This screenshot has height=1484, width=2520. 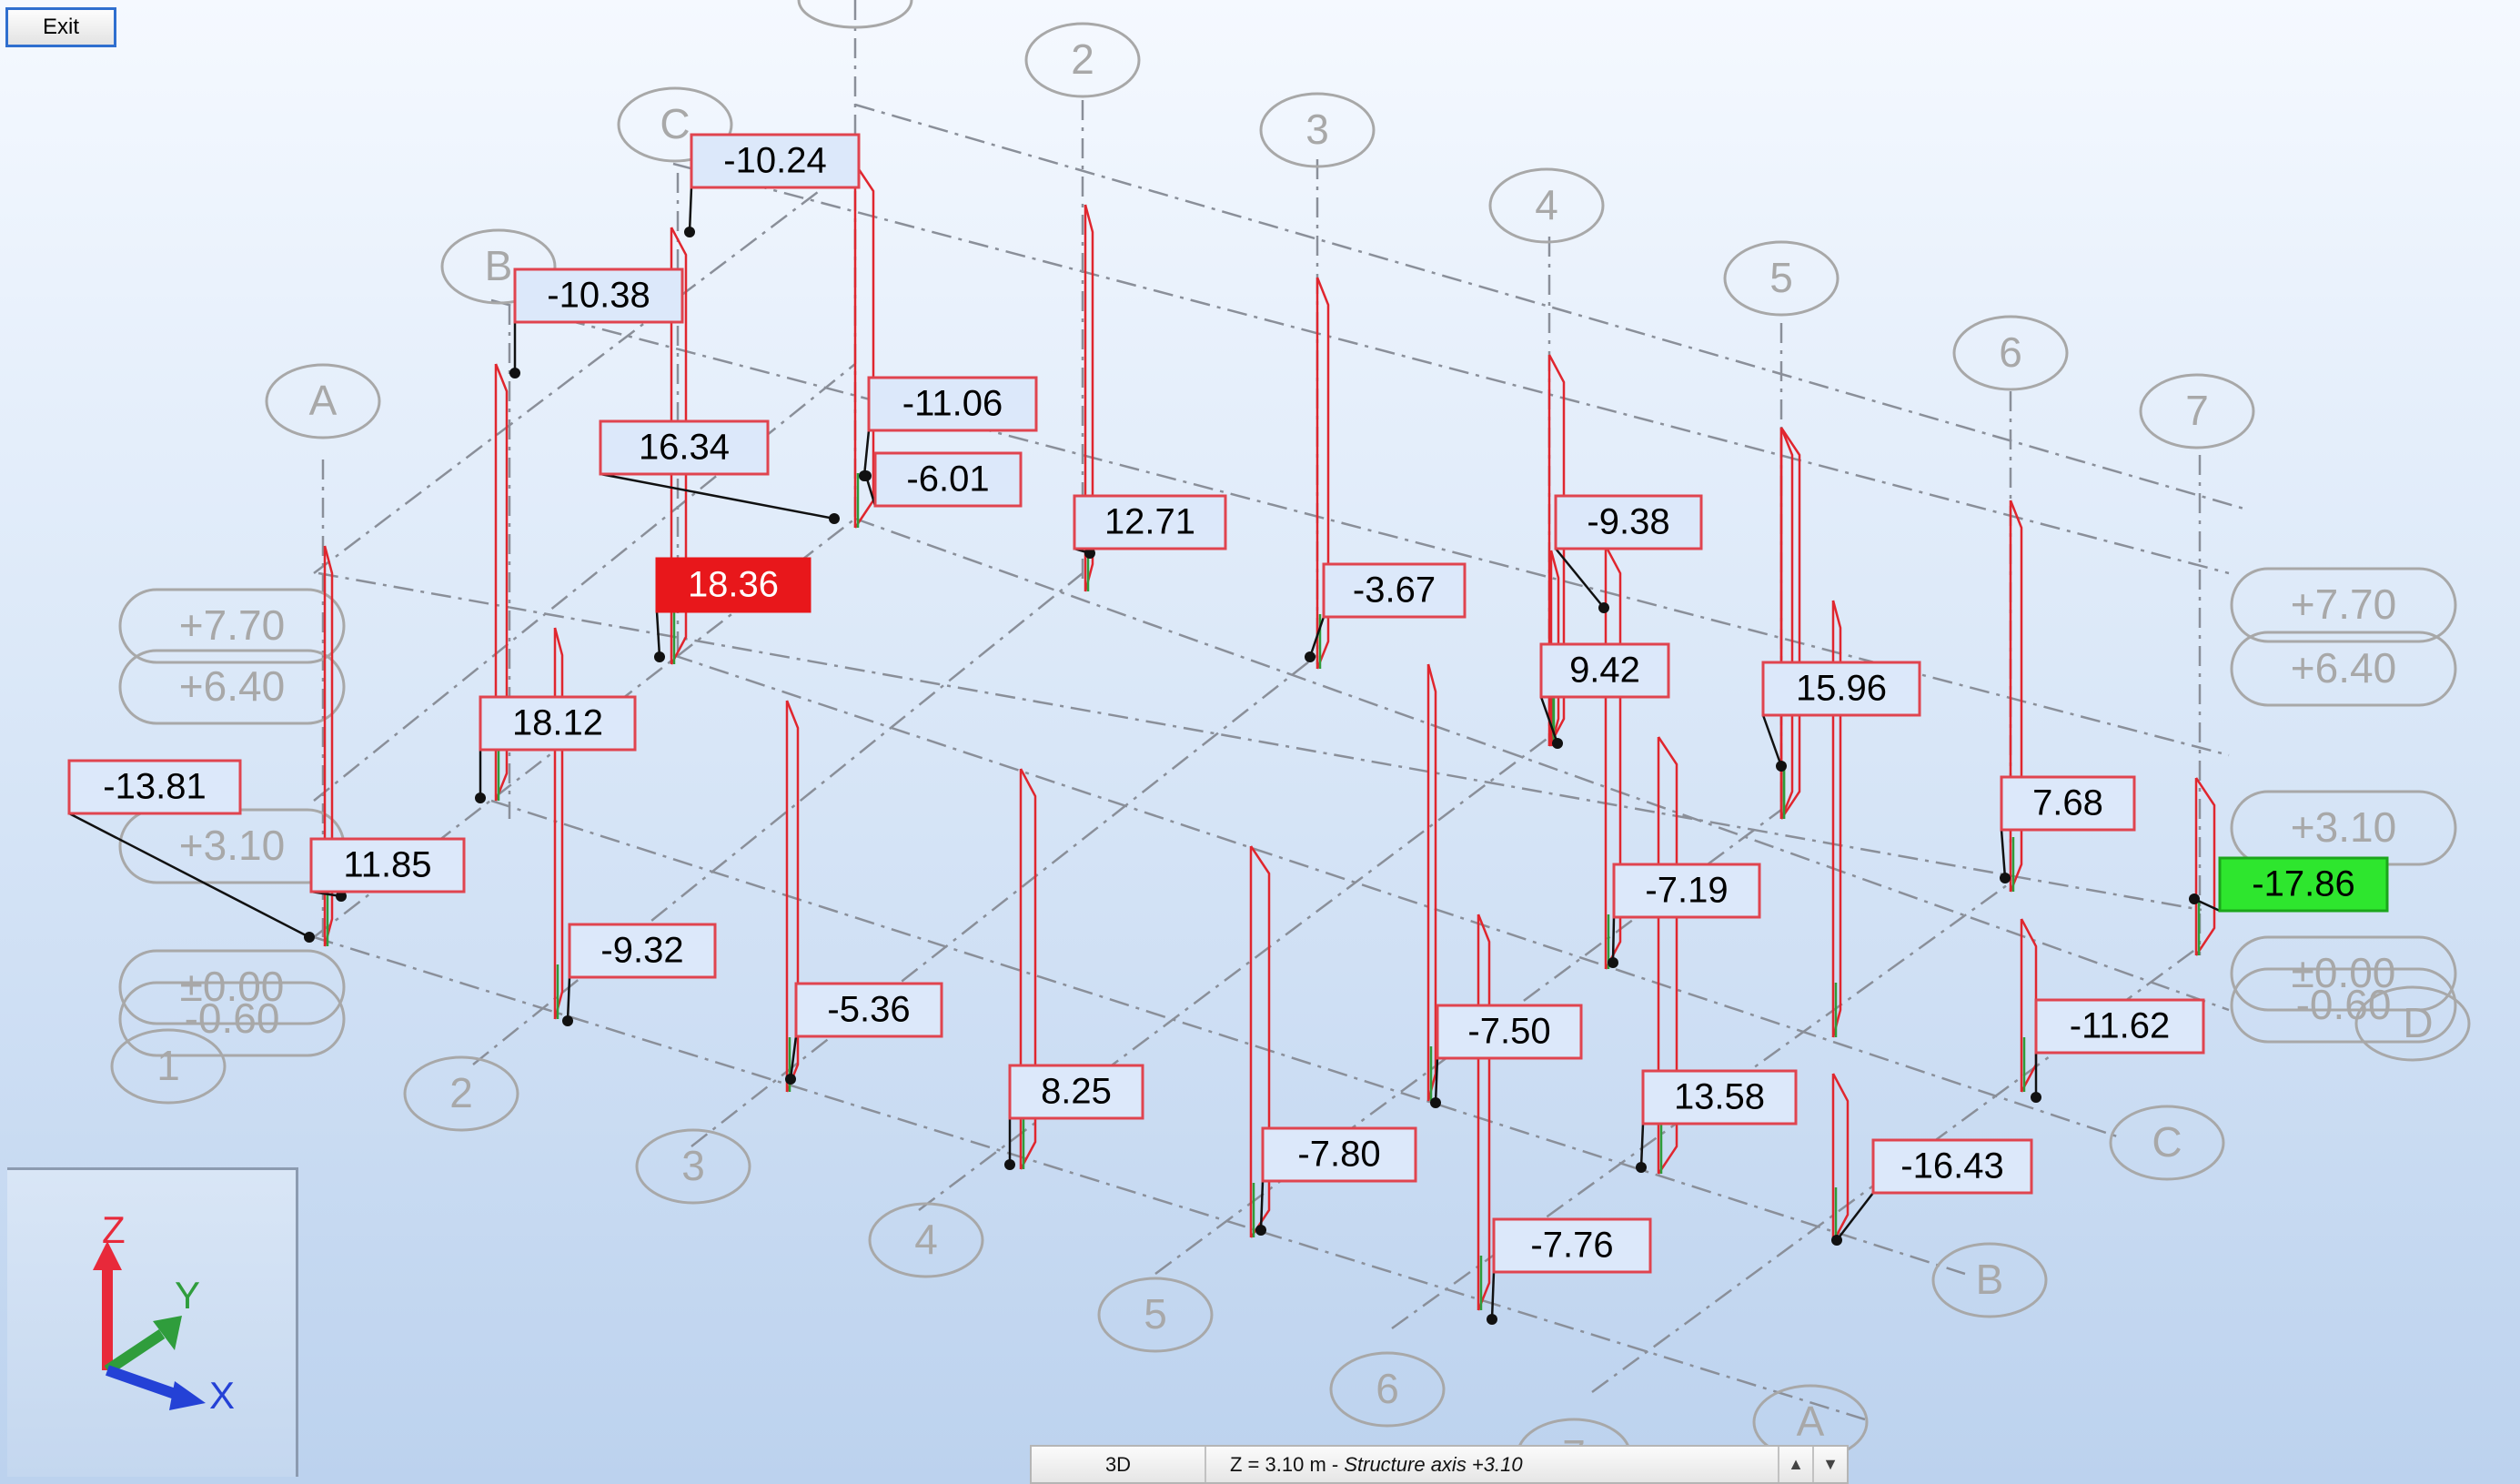 What do you see at coordinates (1842, 689) in the screenshot?
I see `result-value: 15.96` at bounding box center [1842, 689].